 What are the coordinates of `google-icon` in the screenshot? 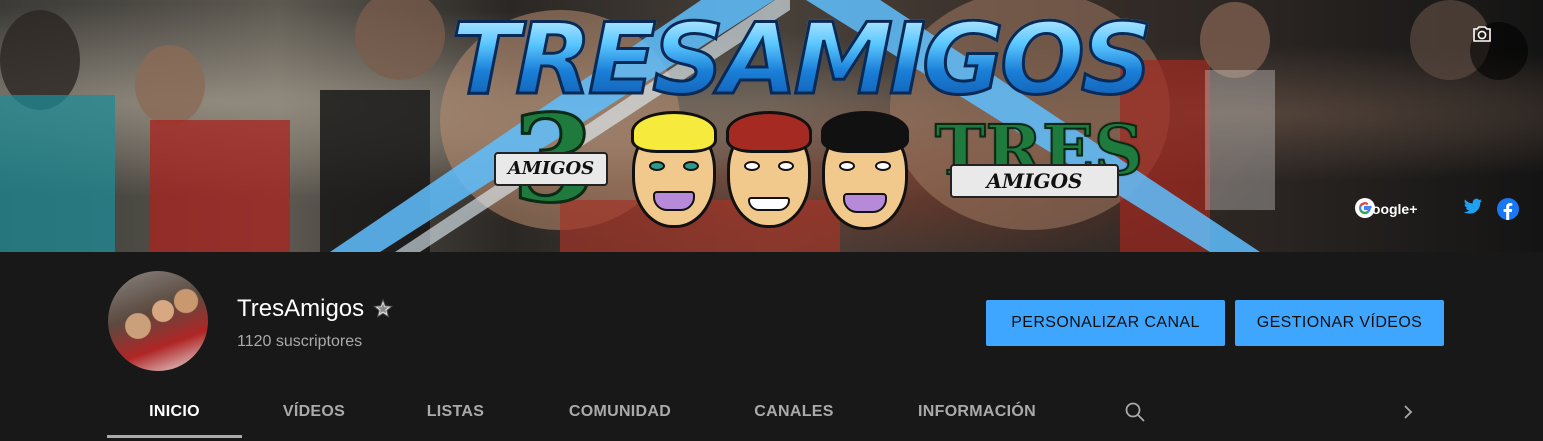 It's located at (1365, 208).